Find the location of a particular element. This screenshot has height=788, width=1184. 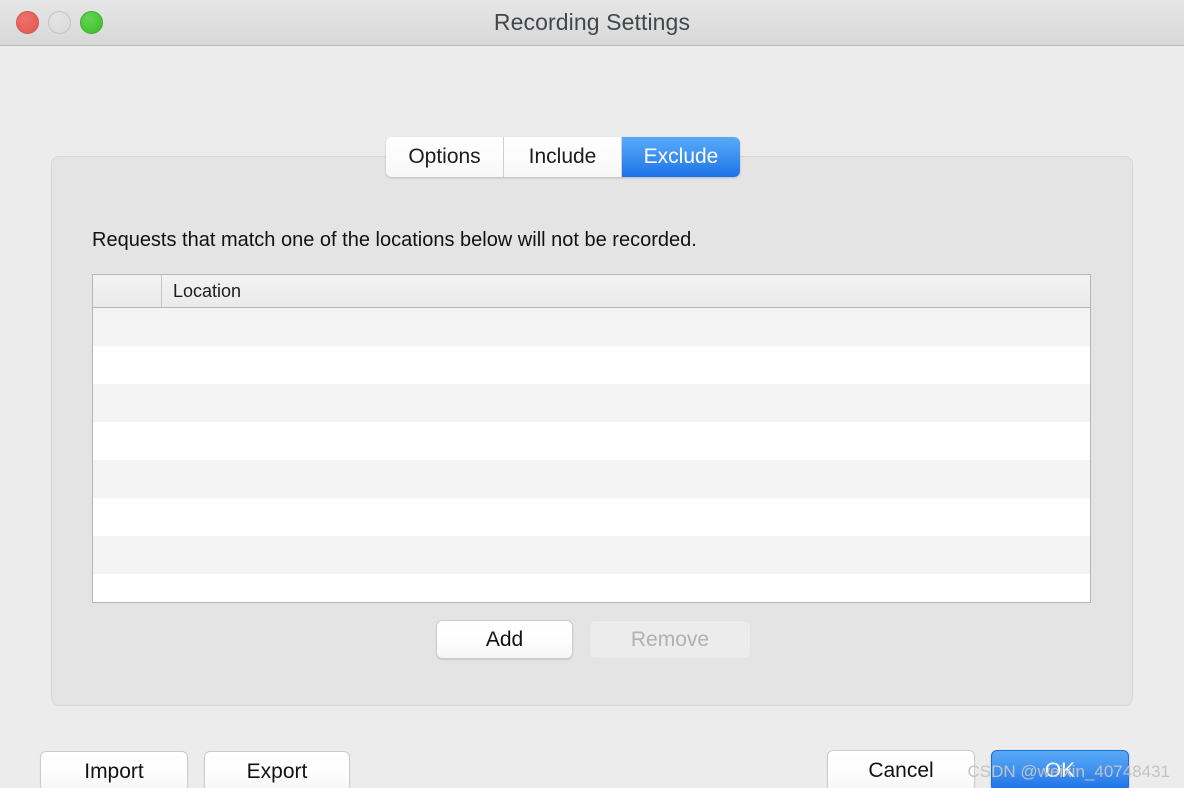

tab-exclude: Exclude is located at coordinates (681, 157).